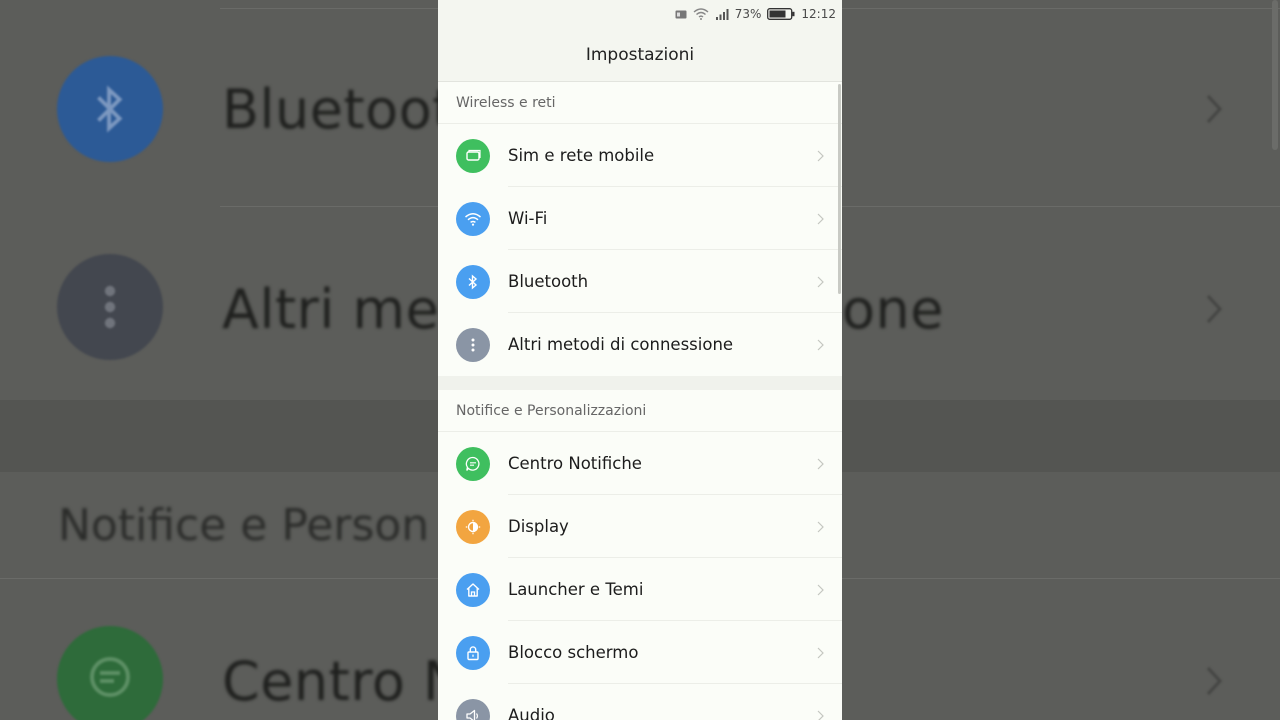  What do you see at coordinates (640, 526) in the screenshot?
I see `settings-item-display: Display` at bounding box center [640, 526].